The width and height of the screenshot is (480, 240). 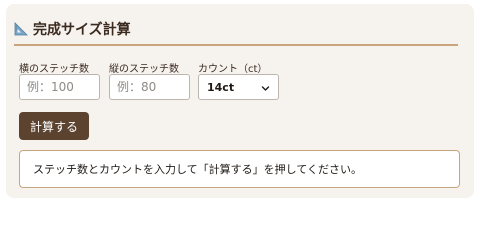 I want to click on result-box: ステッチ数とカウントを入力して「計算する」を押してください。, so click(x=239, y=169).